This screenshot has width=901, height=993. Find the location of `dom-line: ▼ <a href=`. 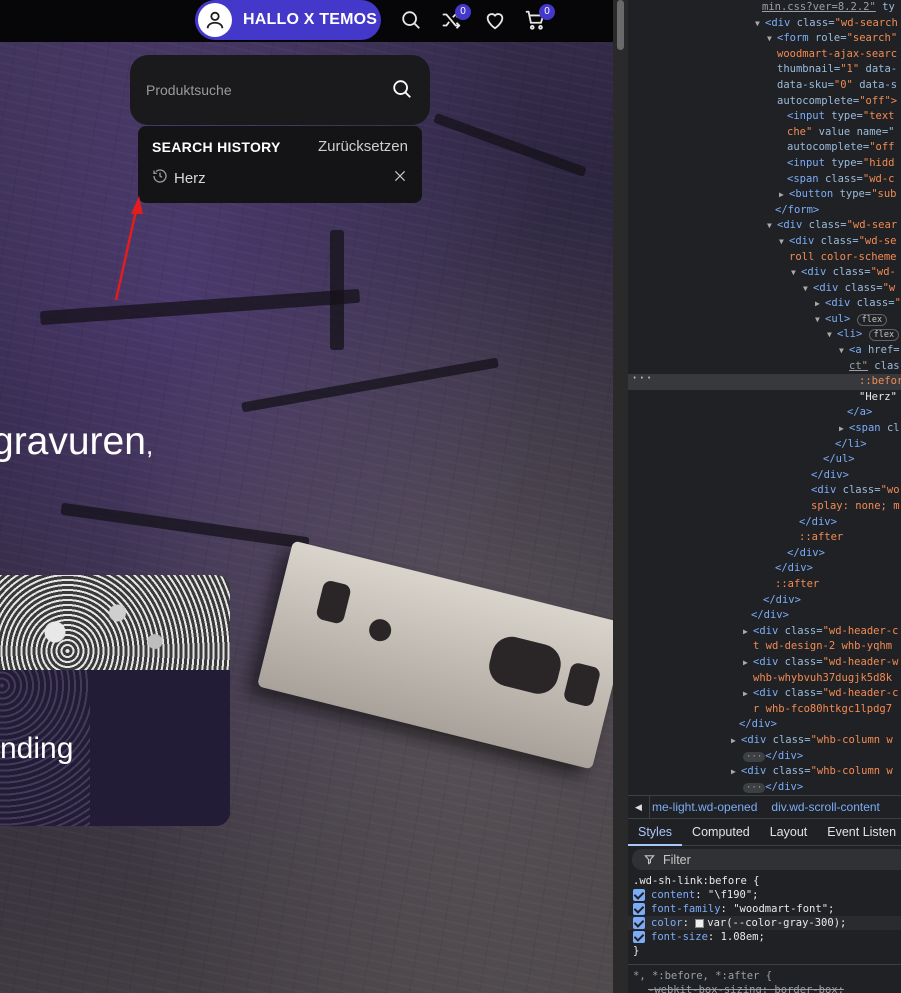

dom-line: ▼ <a href= is located at coordinates (764, 351).